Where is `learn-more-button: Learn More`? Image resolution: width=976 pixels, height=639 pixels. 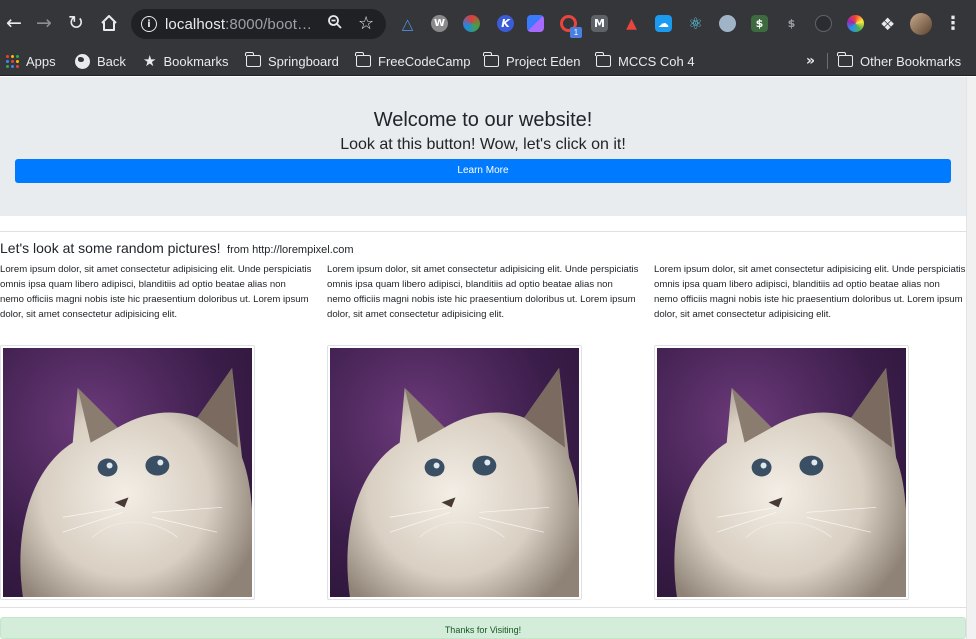 learn-more-button: Learn More is located at coordinates (483, 171).